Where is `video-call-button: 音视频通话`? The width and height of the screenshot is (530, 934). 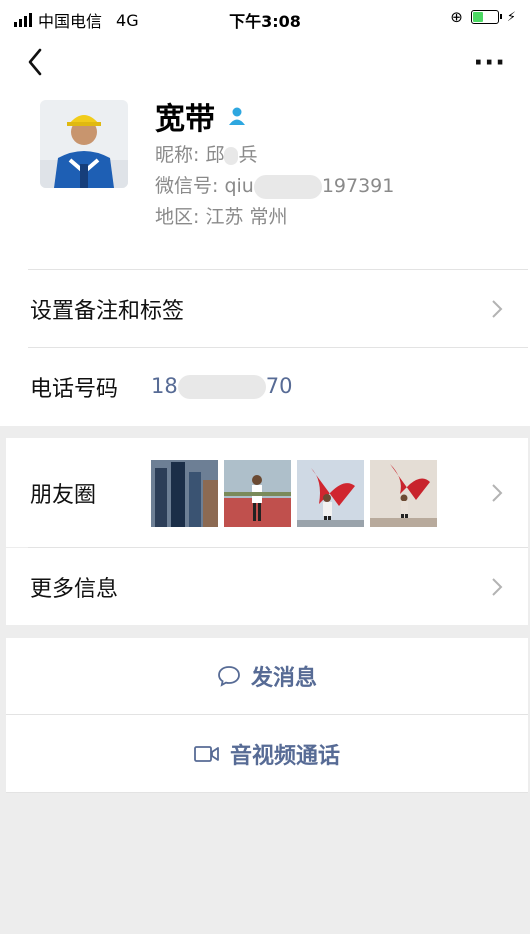
video-call-button: 音视频通话 is located at coordinates (267, 753).